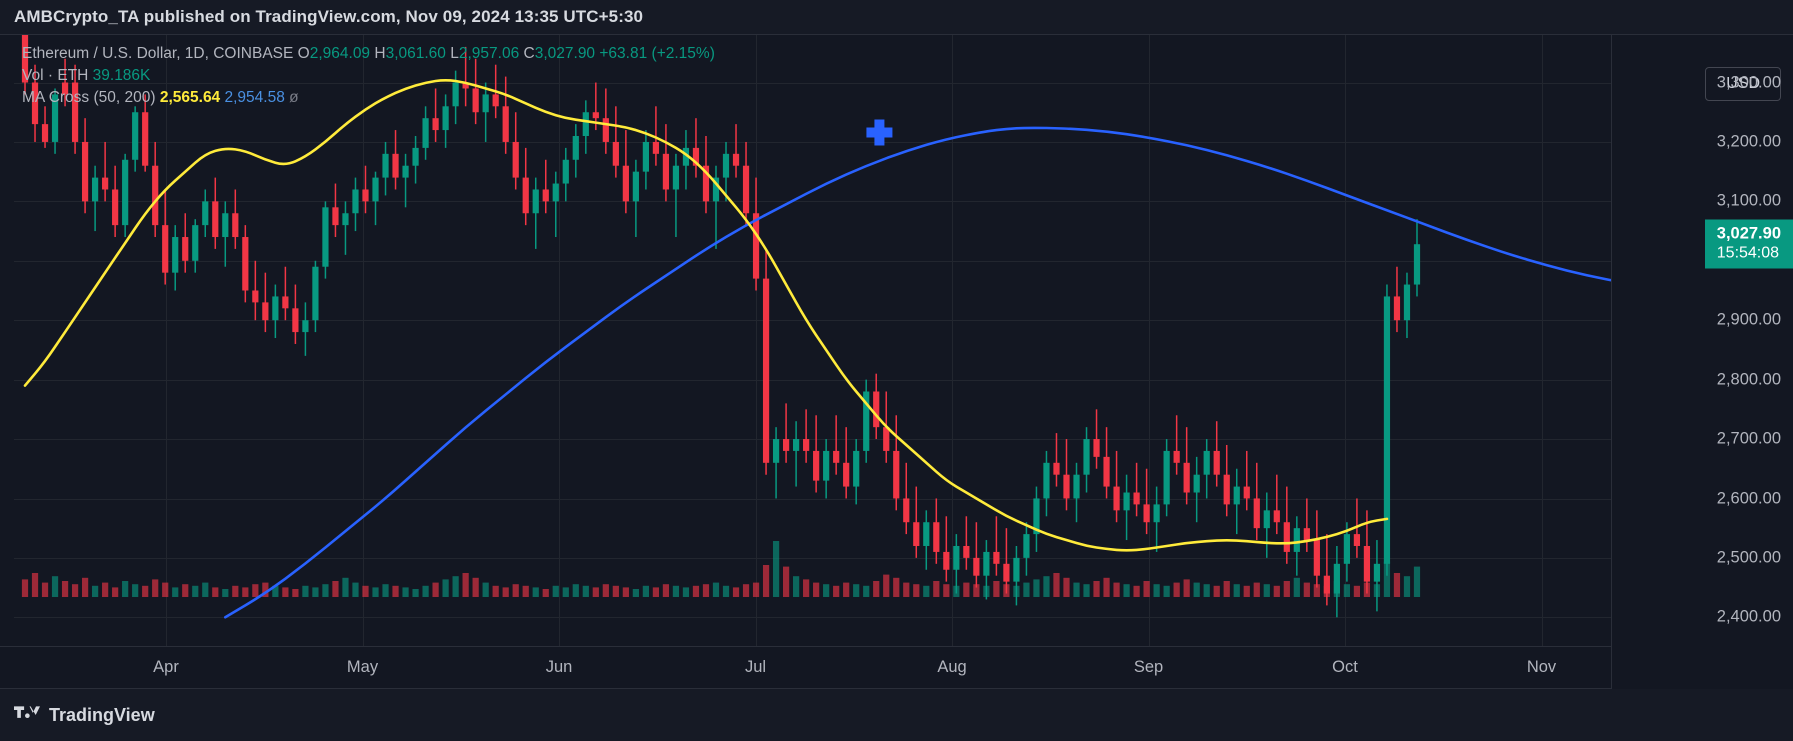  What do you see at coordinates (1748, 616) in the screenshot?
I see `price-tick-label: 2,400.00` at bounding box center [1748, 616].